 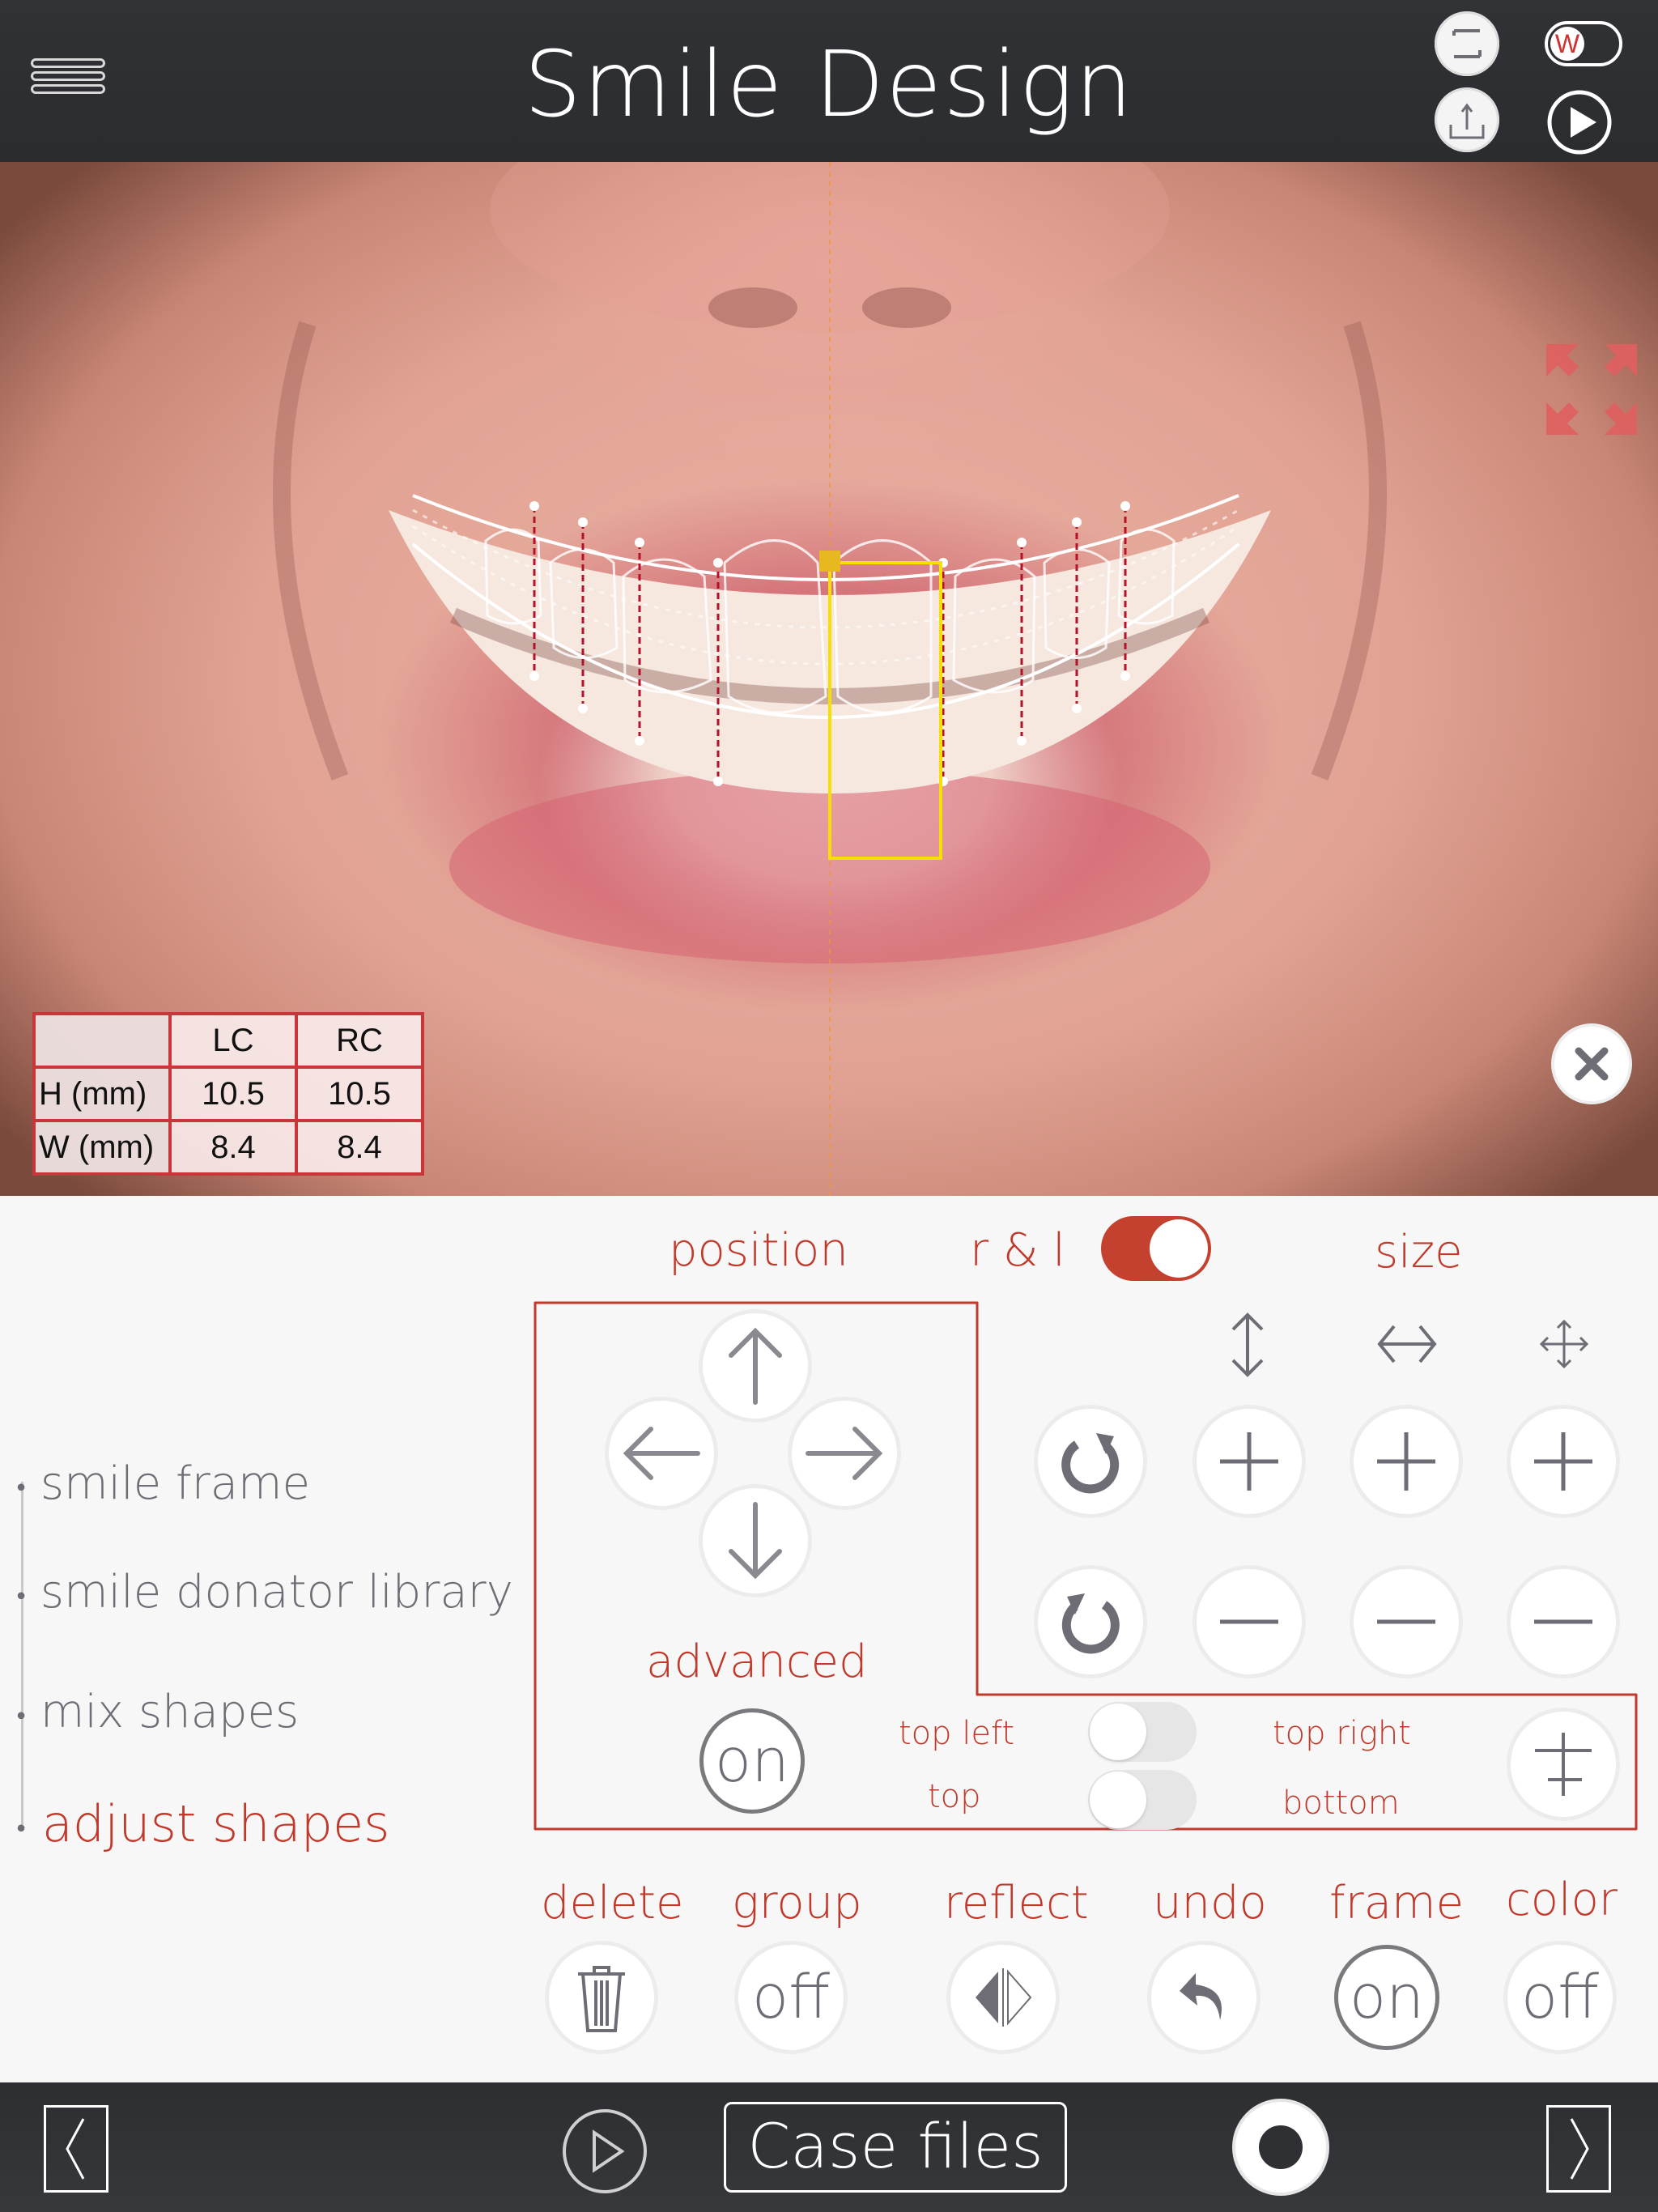 What do you see at coordinates (1017, 1251) in the screenshot?
I see `r-and-l-label: r & l` at bounding box center [1017, 1251].